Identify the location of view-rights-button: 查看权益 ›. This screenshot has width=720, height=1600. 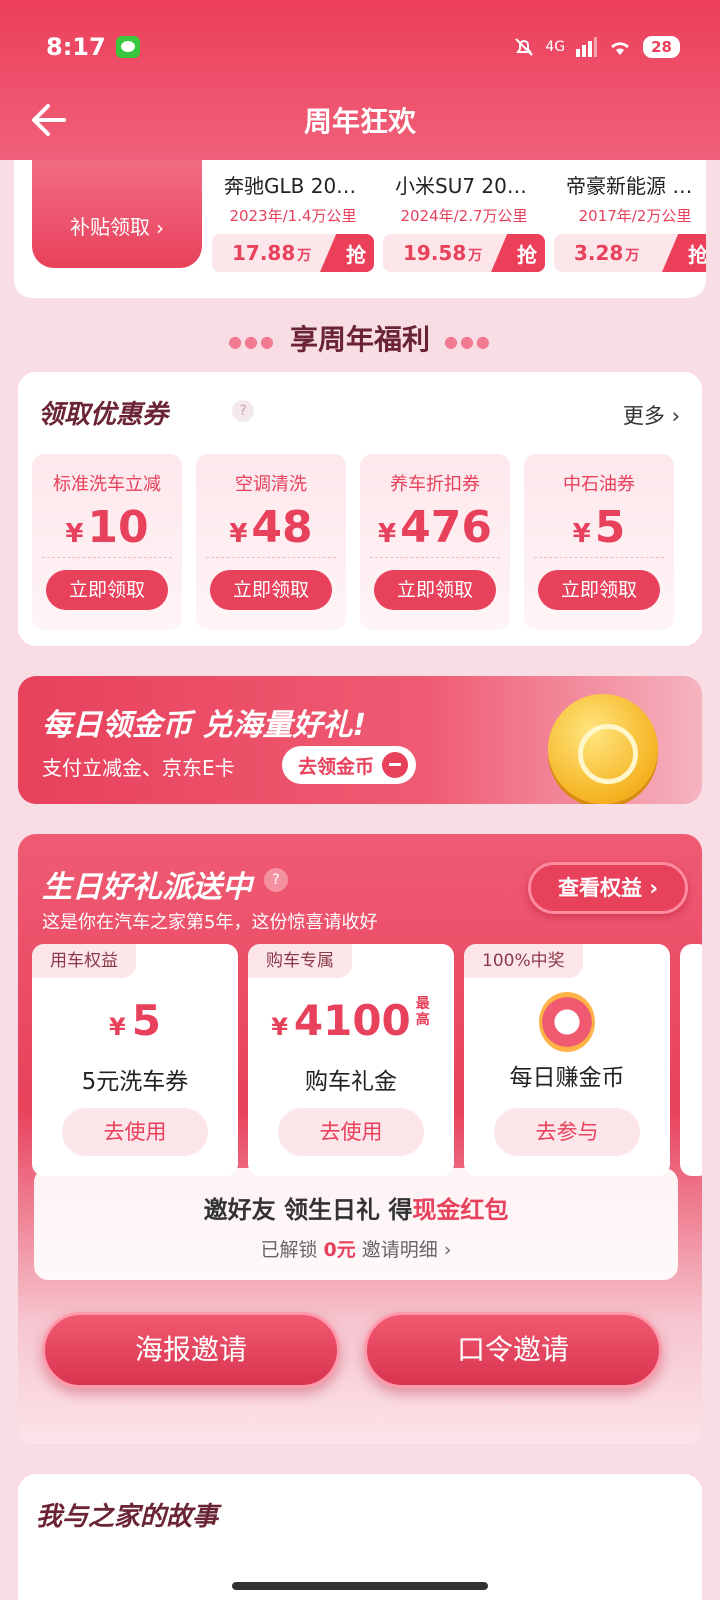
(608, 888).